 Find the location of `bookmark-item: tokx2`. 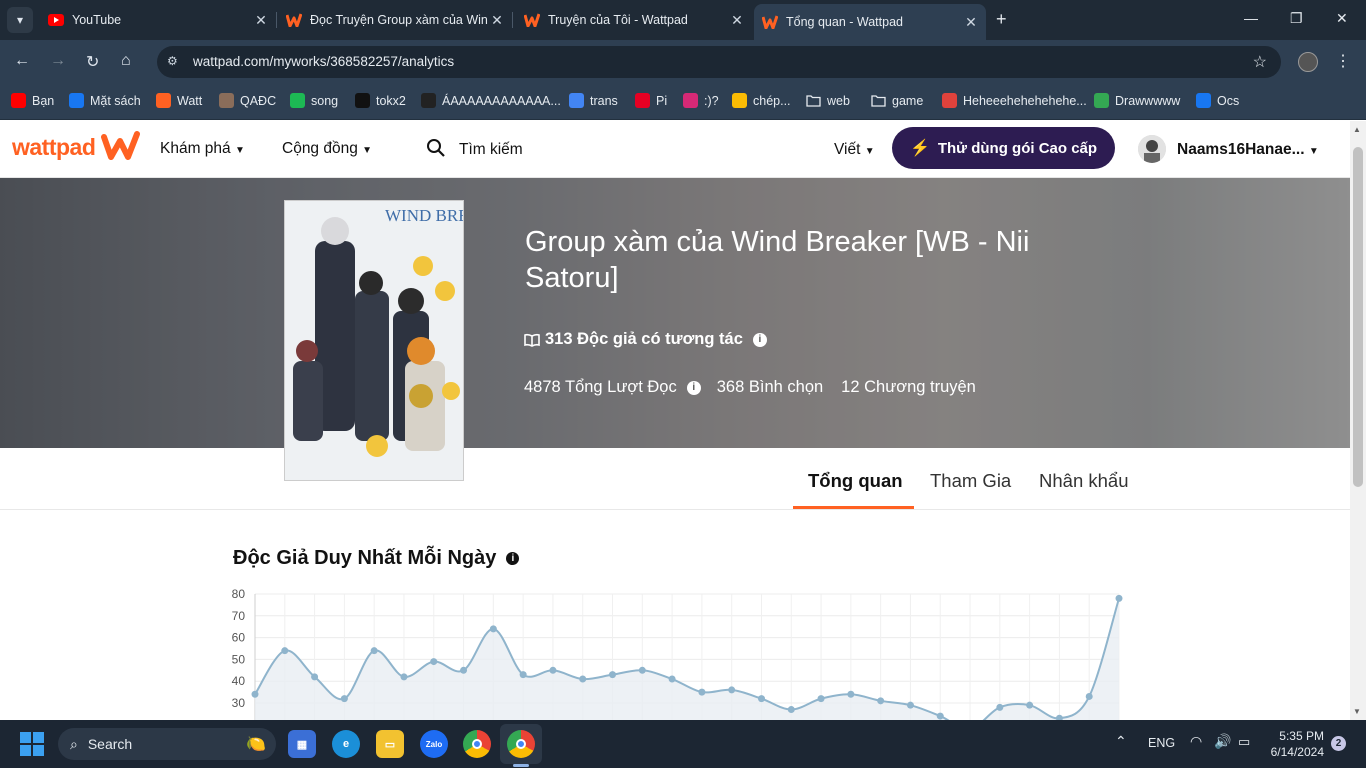

bookmark-item: tokx2 is located at coordinates (380, 100).